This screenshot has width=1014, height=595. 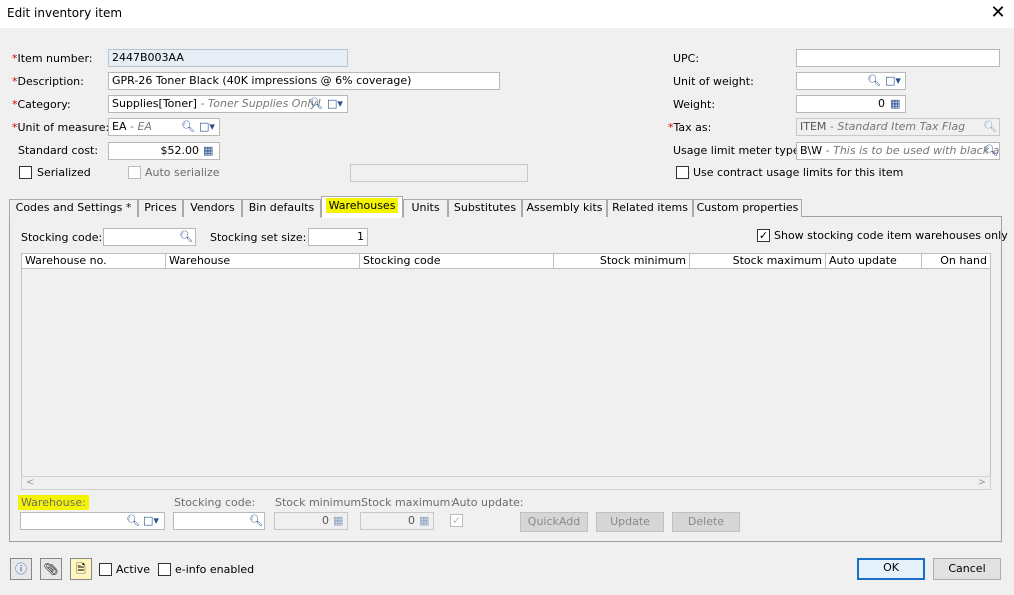 What do you see at coordinates (507, 14) in the screenshot?
I see `title-bar: Edit inventory item ✕` at bounding box center [507, 14].